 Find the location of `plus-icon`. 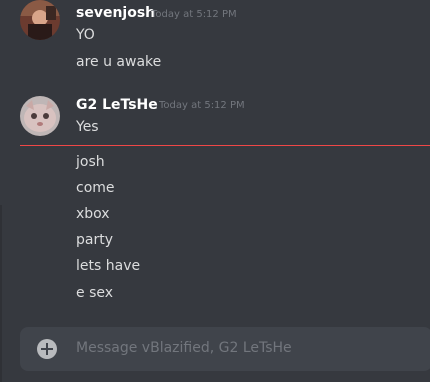

plus-icon is located at coordinates (47, 349).